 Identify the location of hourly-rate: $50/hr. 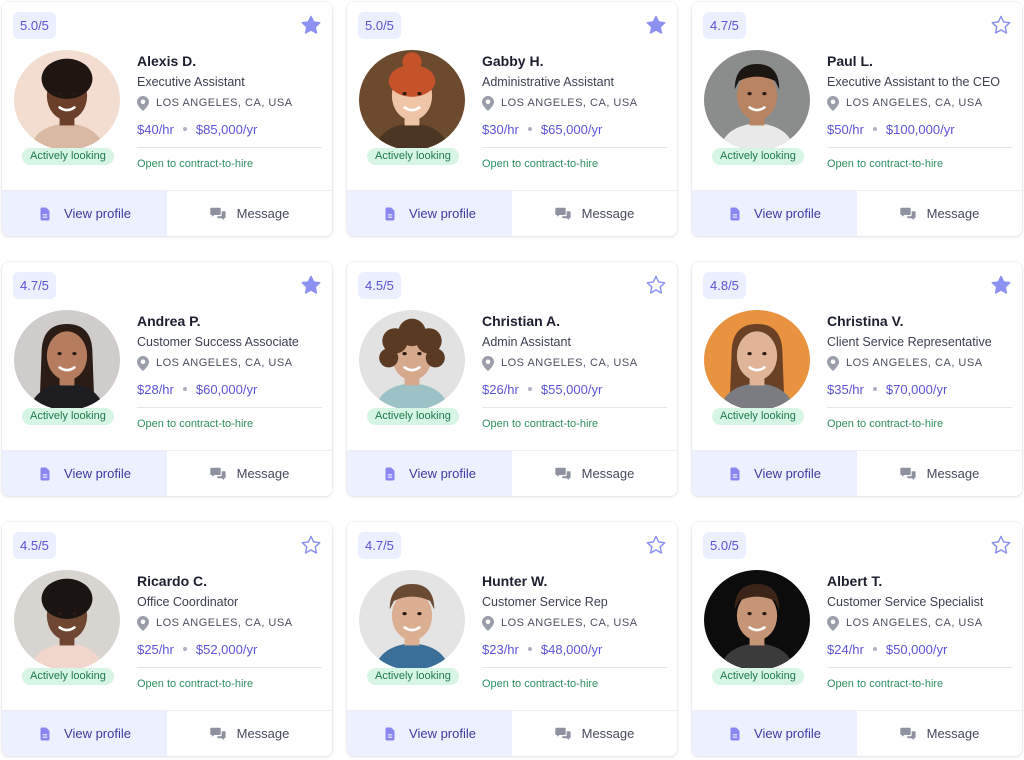
(845, 129).